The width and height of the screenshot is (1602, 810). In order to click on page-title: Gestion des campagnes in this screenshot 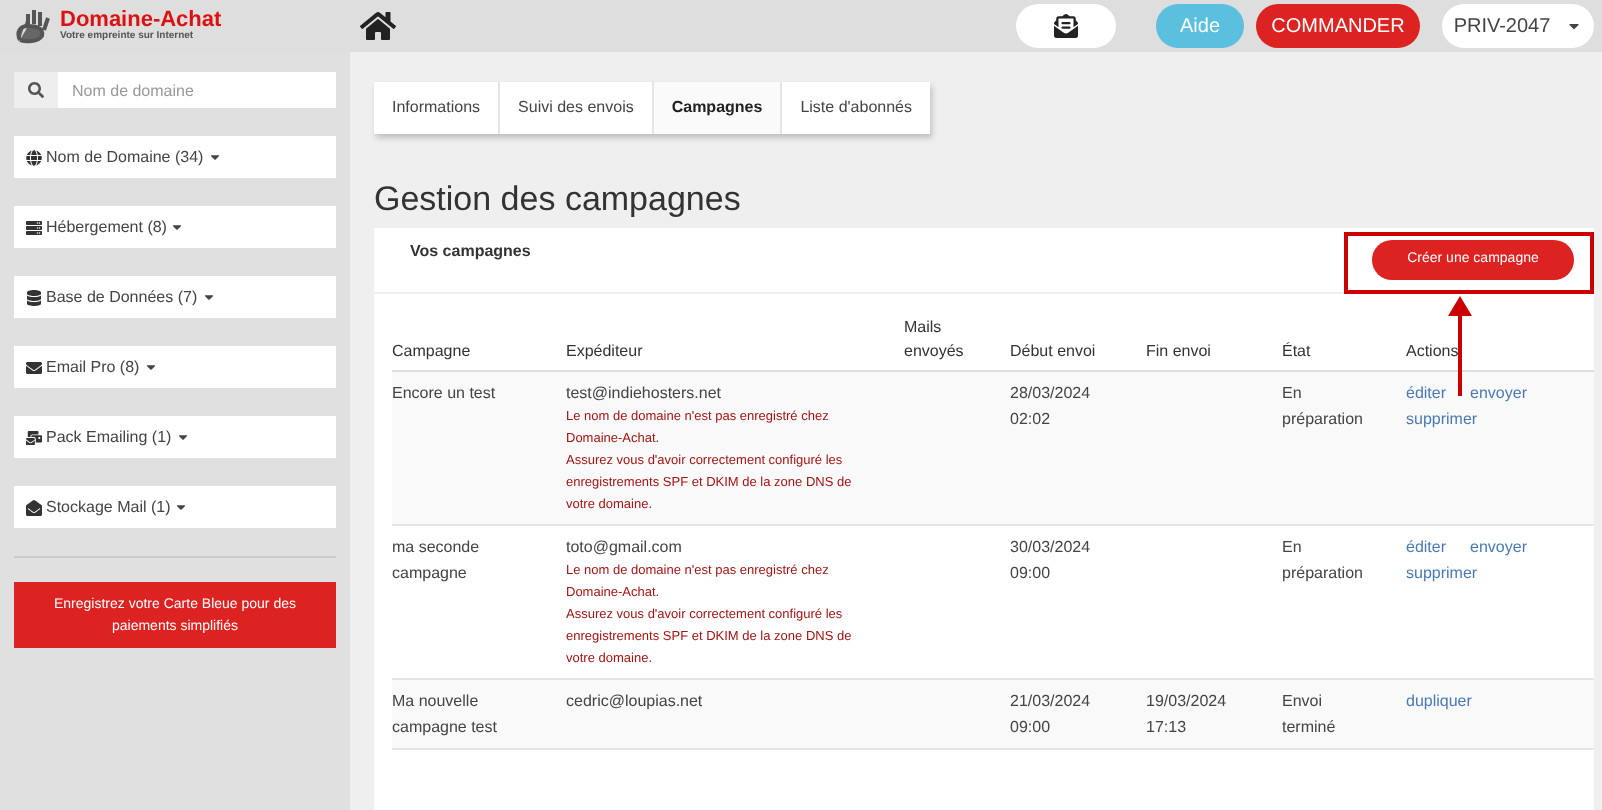, I will do `click(558, 199)`.